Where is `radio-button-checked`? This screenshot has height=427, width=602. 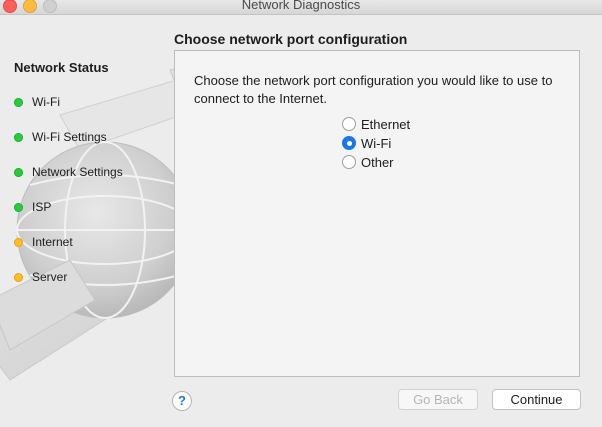
radio-button-checked is located at coordinates (349, 143).